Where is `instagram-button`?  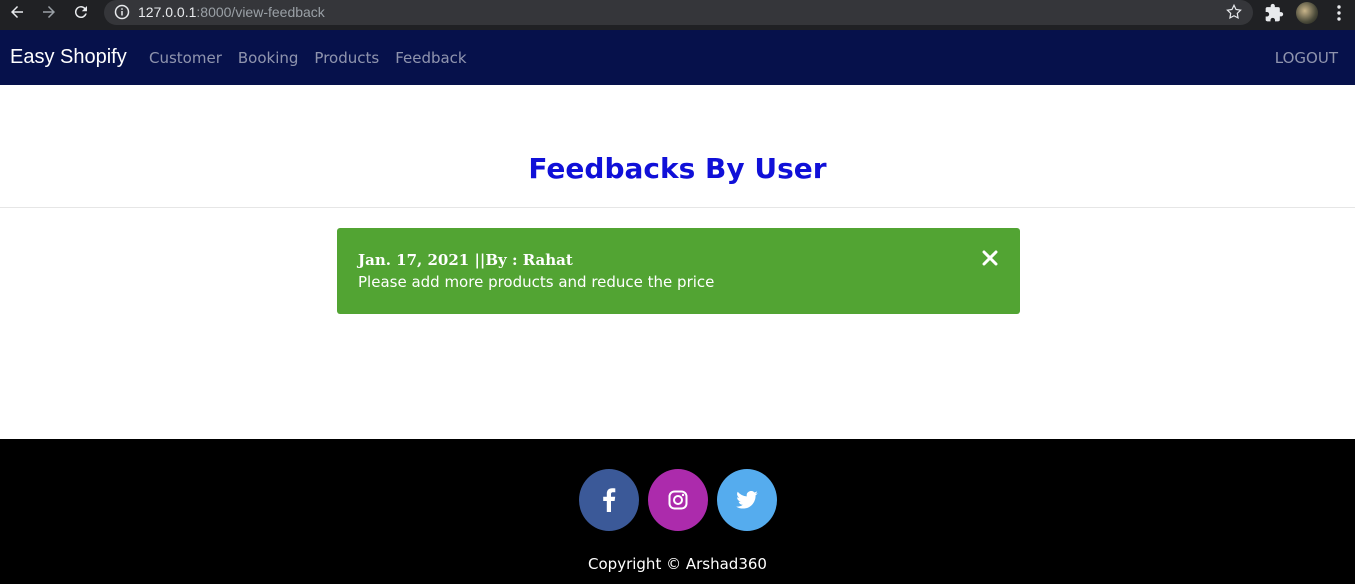 instagram-button is located at coordinates (677, 500).